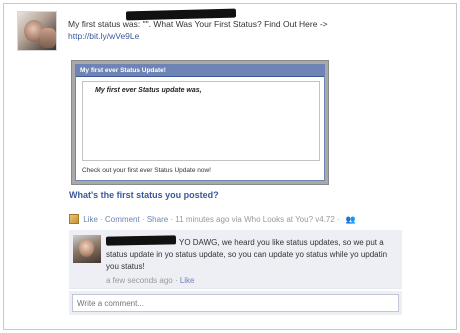 This screenshot has width=460, height=333. I want to click on attachment-question-box: My first ever Status update was,, so click(201, 121).